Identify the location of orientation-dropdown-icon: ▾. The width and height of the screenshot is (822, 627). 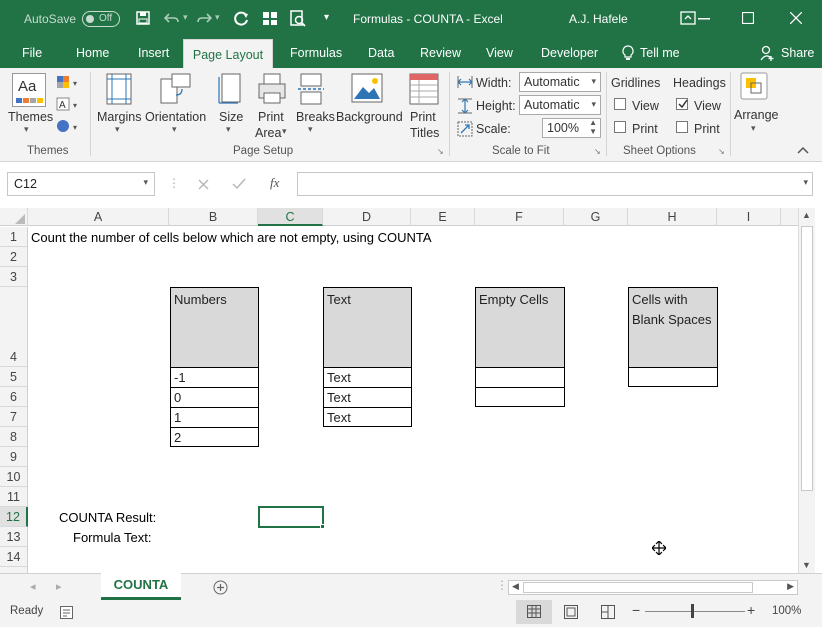
(174, 129).